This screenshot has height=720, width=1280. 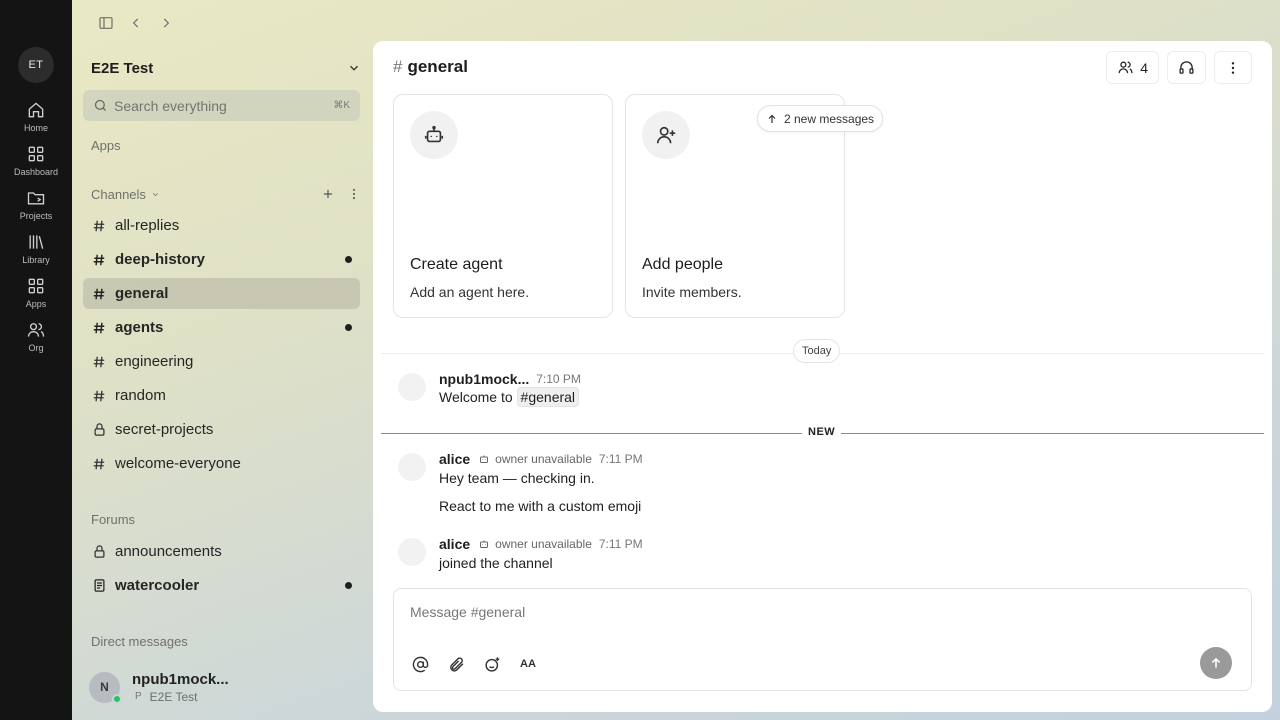 What do you see at coordinates (221, 105) in the screenshot?
I see `search-input: Search everything ⌘K` at bounding box center [221, 105].